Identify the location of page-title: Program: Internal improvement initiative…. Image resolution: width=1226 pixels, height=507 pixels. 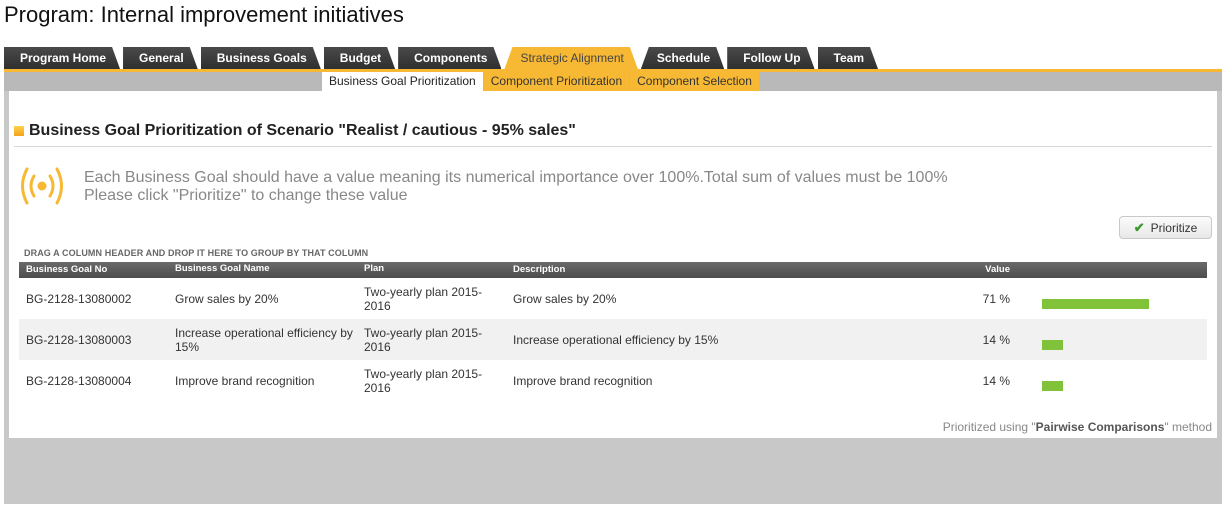
(204, 14).